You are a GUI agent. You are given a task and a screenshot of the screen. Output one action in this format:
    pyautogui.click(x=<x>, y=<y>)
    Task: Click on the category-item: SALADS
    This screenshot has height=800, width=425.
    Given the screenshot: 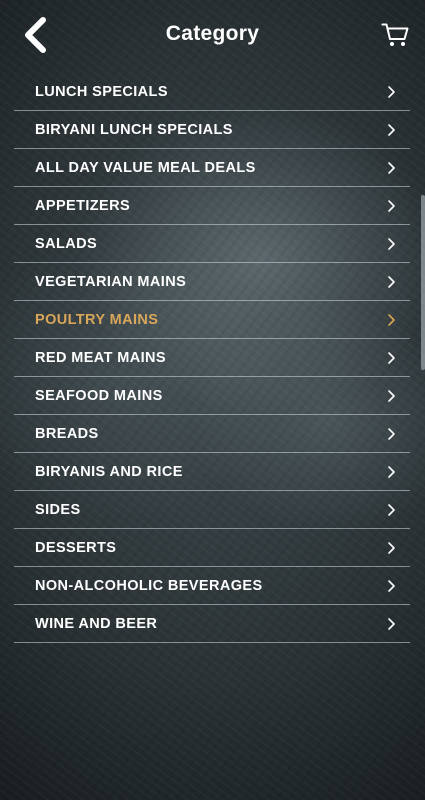 What is the action you would take?
    pyautogui.click(x=212, y=244)
    